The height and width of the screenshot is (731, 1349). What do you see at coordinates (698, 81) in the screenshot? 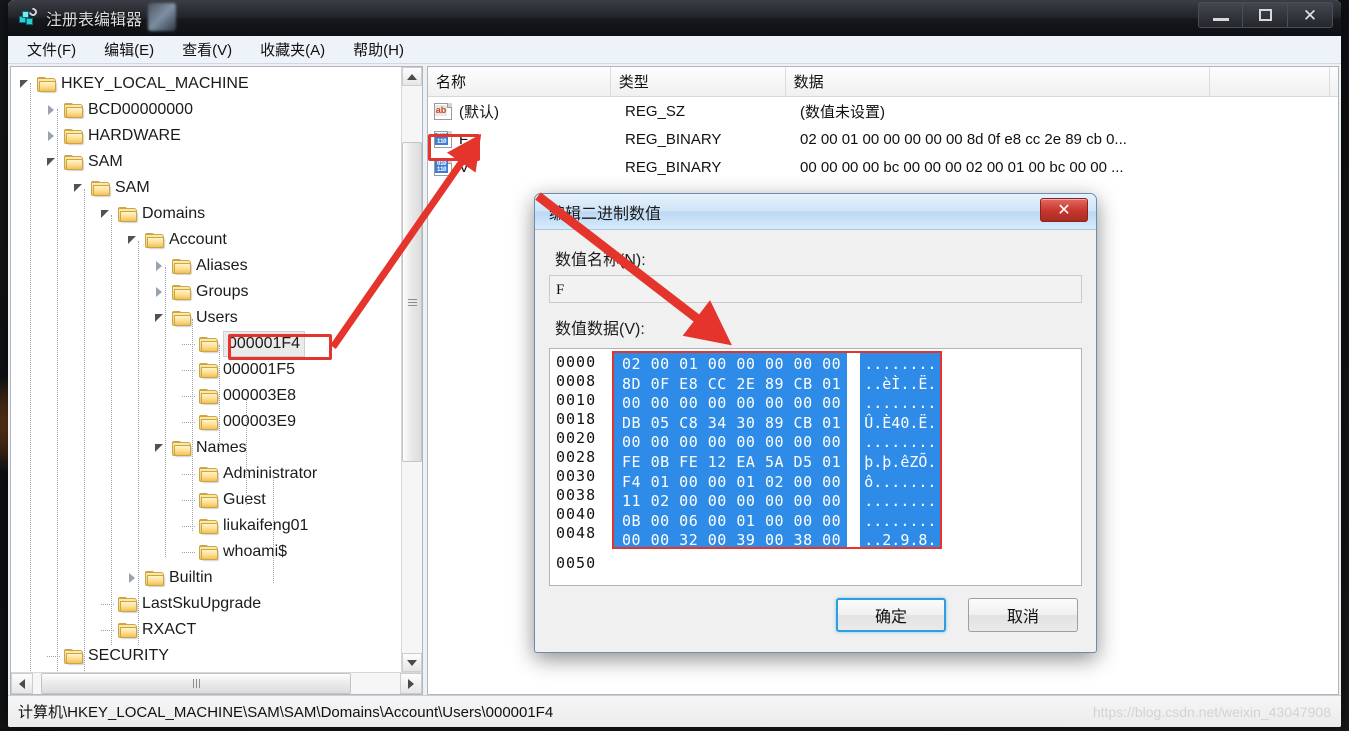
I see `column-header-type: 类型` at bounding box center [698, 81].